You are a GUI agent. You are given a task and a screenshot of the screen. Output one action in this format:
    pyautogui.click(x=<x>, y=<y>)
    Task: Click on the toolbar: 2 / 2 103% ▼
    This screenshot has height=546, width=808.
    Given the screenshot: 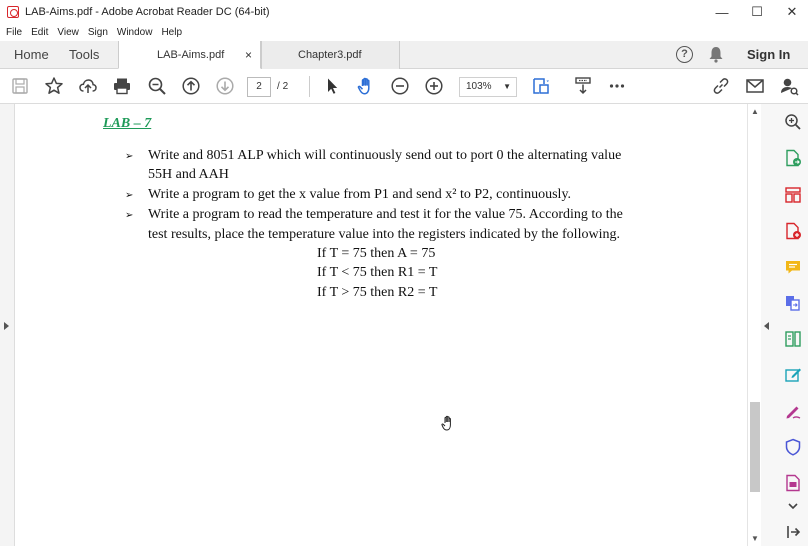 What is the action you would take?
    pyautogui.click(x=404, y=86)
    